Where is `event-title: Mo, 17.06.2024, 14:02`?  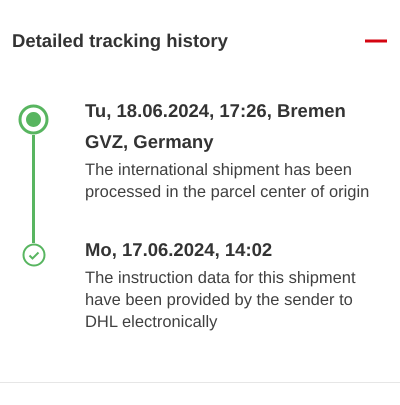 event-title: Mo, 17.06.2024, 14:02 is located at coordinates (179, 250).